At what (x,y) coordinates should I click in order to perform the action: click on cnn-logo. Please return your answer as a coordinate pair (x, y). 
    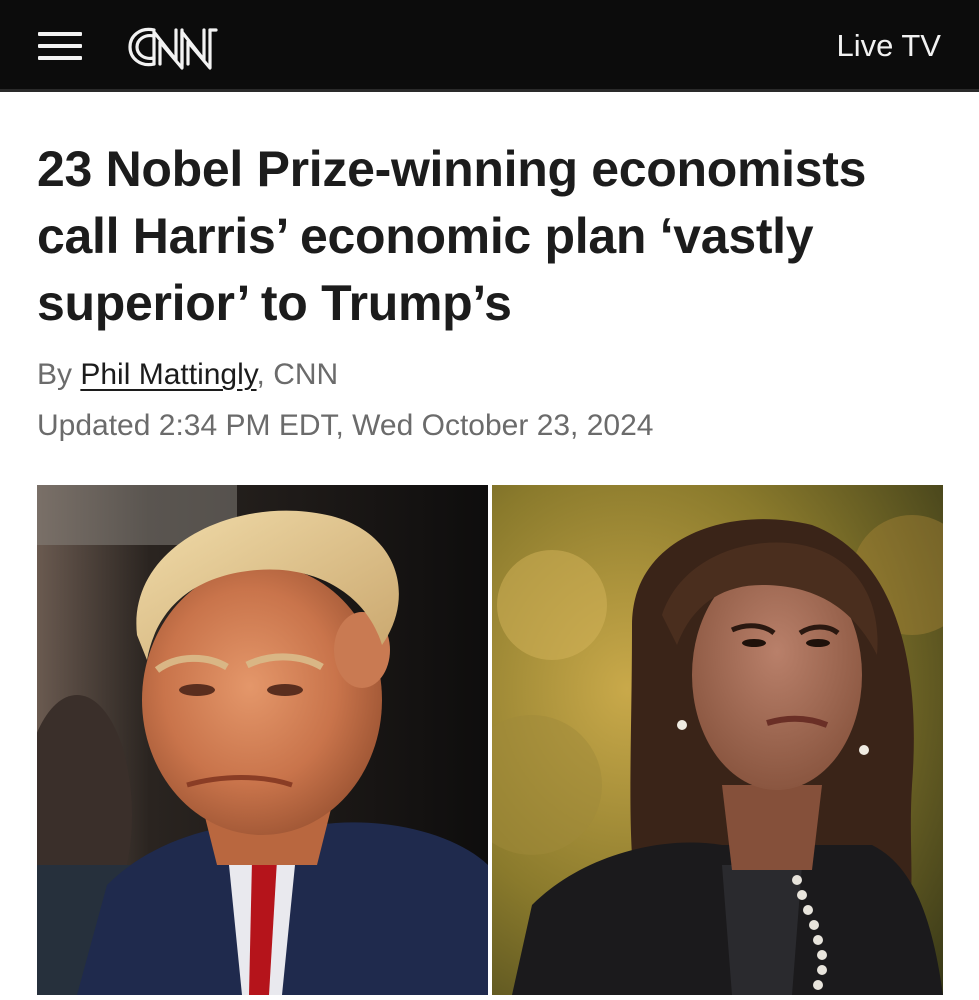
    Looking at the image, I should click on (181, 47).